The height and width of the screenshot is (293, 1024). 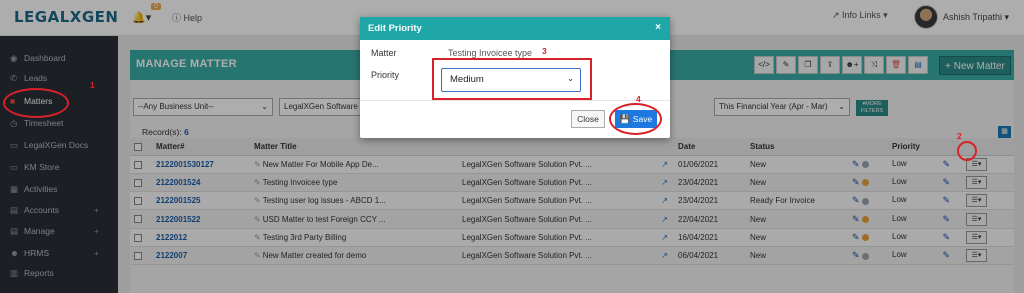 What do you see at coordinates (544, 51) in the screenshot?
I see `annotation-number: 3` at bounding box center [544, 51].